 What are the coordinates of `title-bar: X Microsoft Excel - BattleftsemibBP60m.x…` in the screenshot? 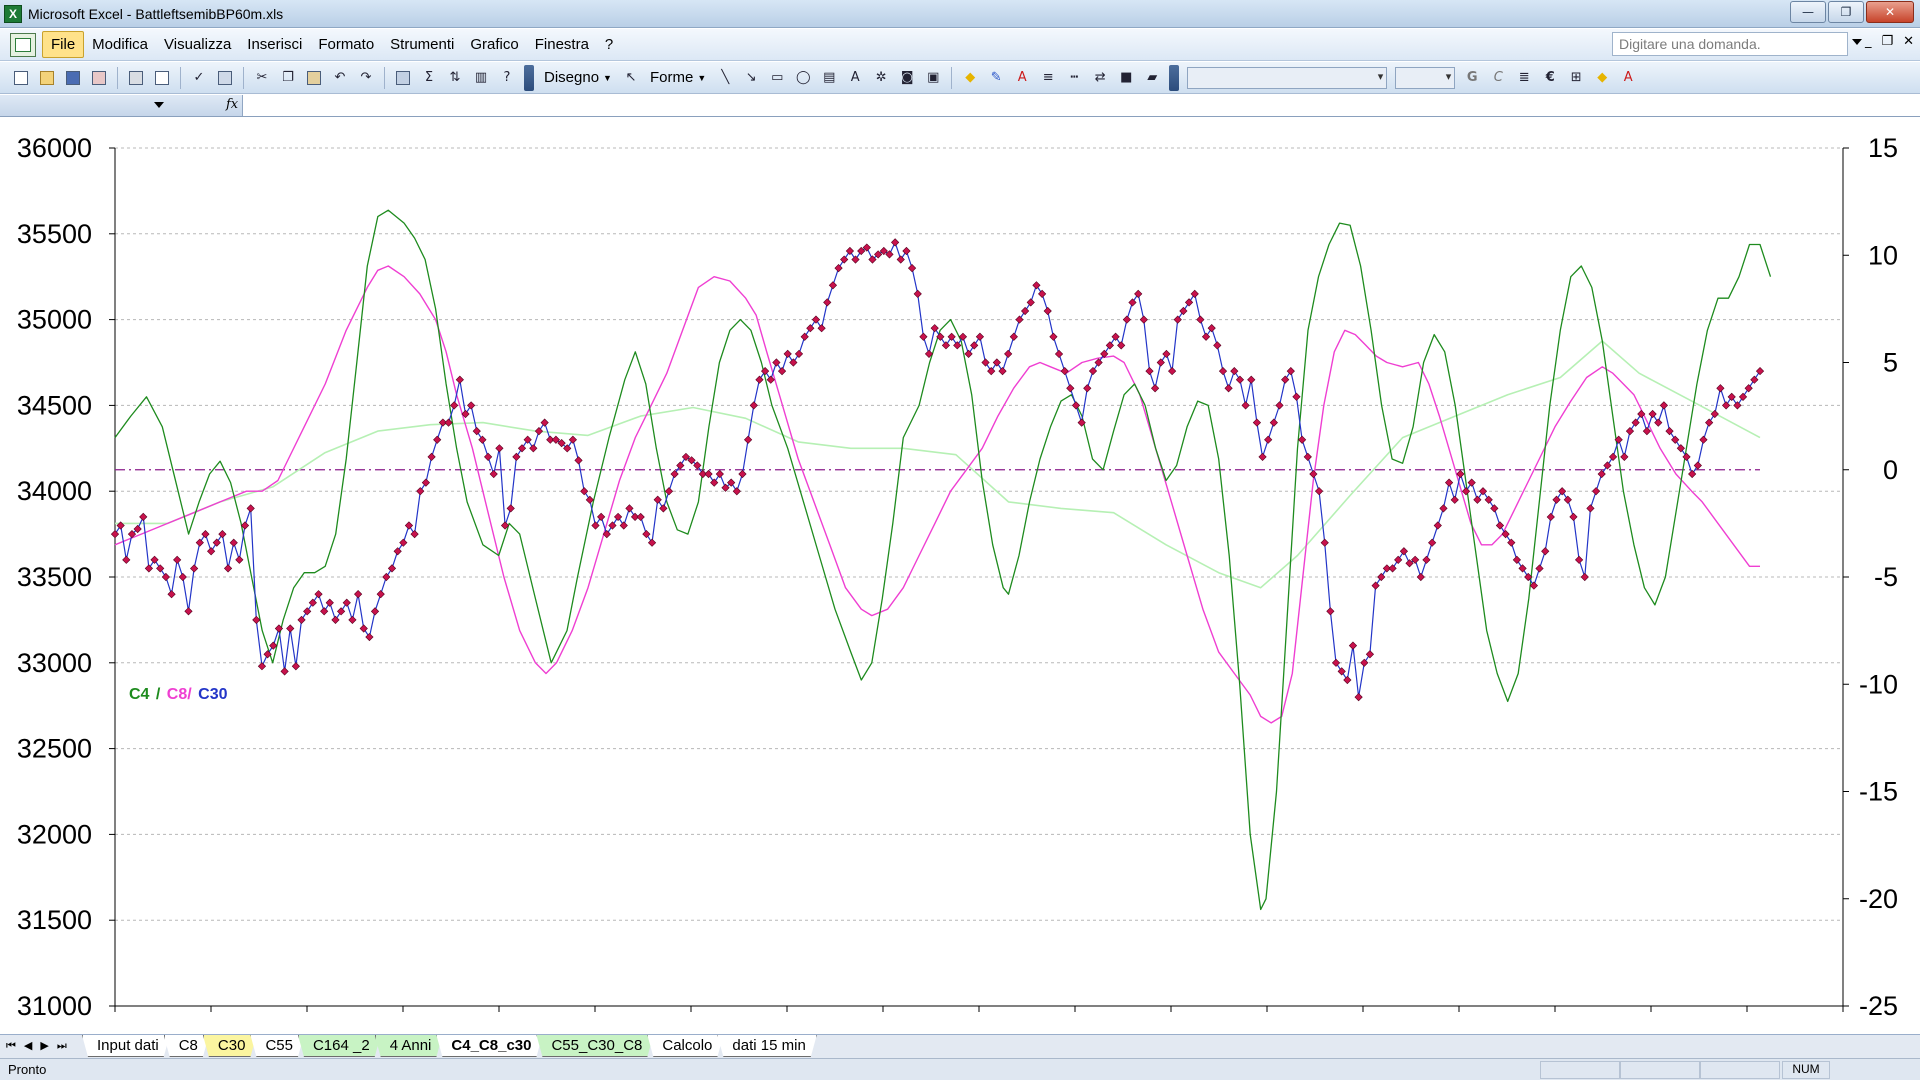 It's located at (960, 14).